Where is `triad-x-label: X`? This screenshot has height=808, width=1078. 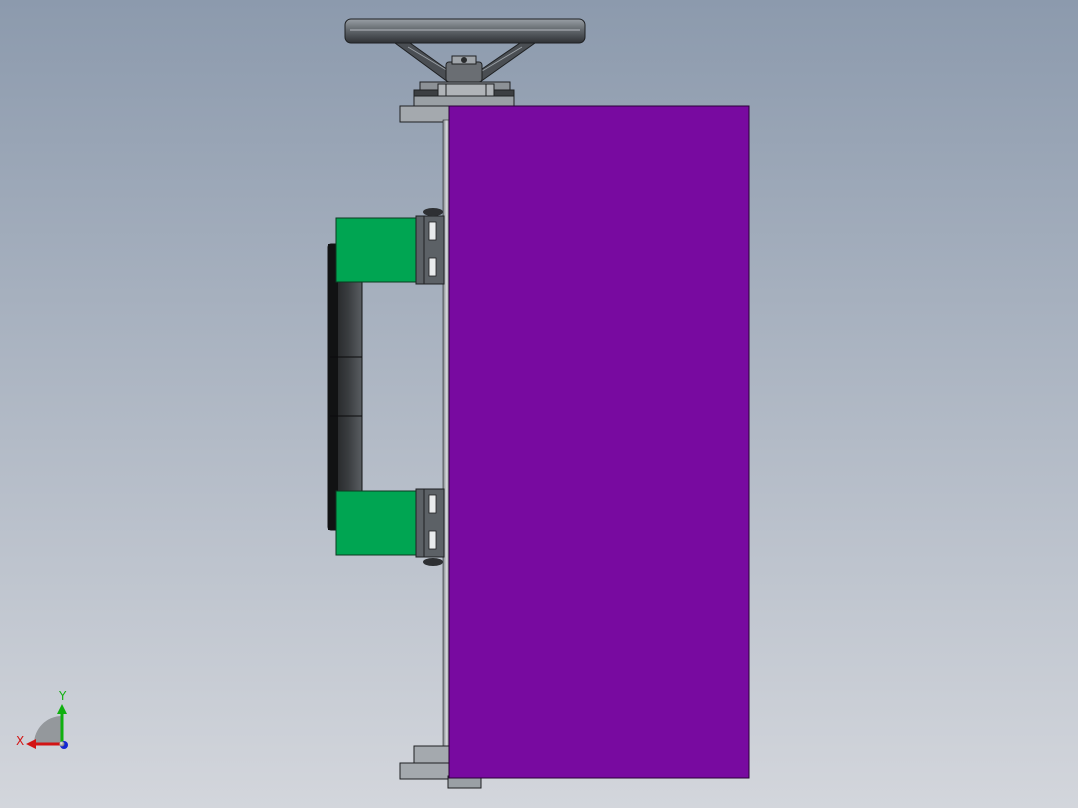
triad-x-label: X is located at coordinates (20, 741).